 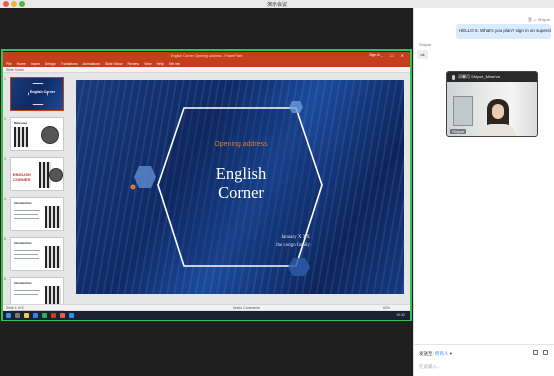 I want to click on menu-design: Design, so click(x=50, y=64).